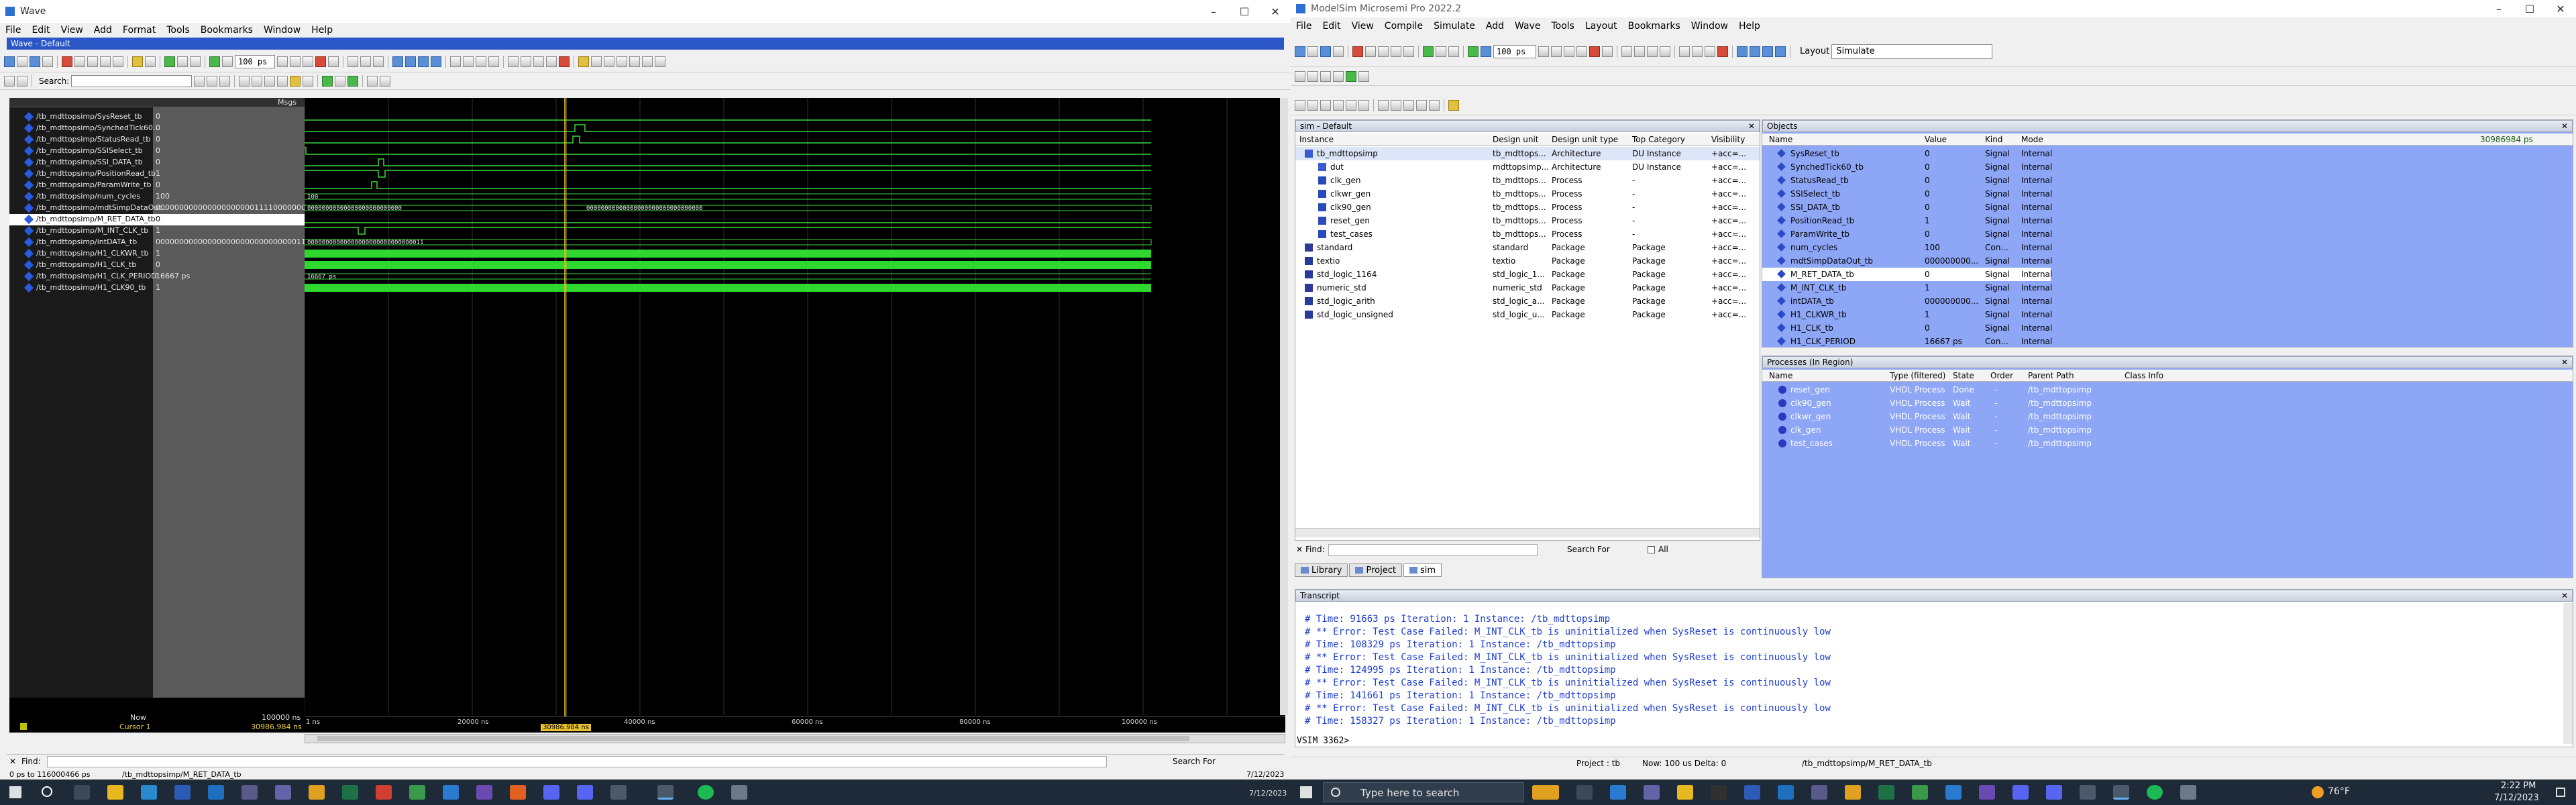 This screenshot has width=2576, height=805. Describe the element at coordinates (157, 140) in the screenshot. I see `wave-signal-row: /tb_mdttopsimp/StatusRead_tb 0` at that location.